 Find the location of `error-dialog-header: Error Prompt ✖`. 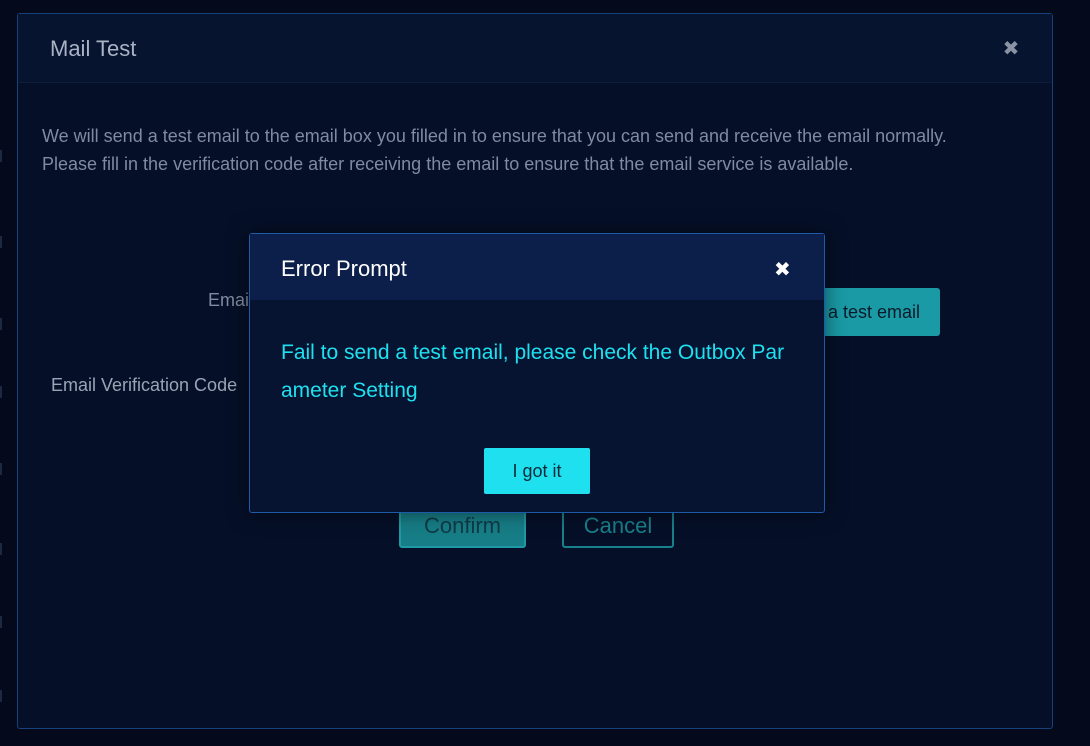

error-dialog-header: Error Prompt ✖ is located at coordinates (537, 267).